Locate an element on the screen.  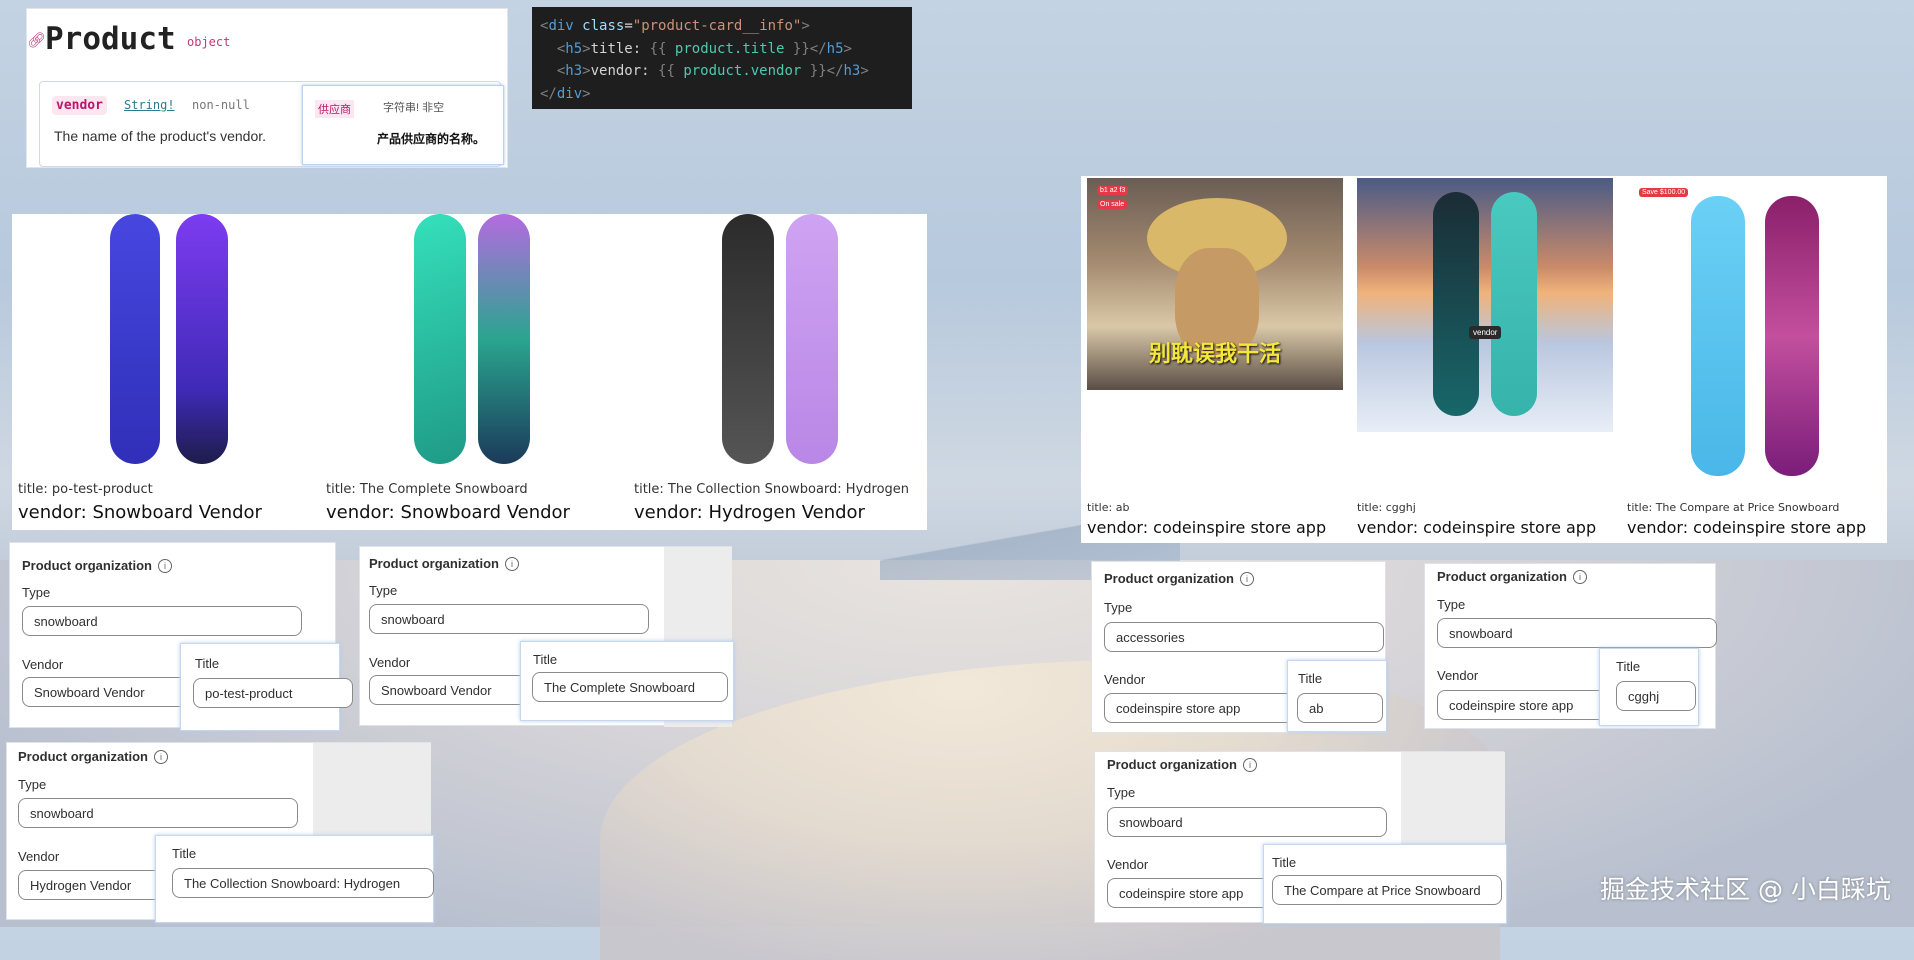
sale-badge: On sale is located at coordinates (1112, 204).